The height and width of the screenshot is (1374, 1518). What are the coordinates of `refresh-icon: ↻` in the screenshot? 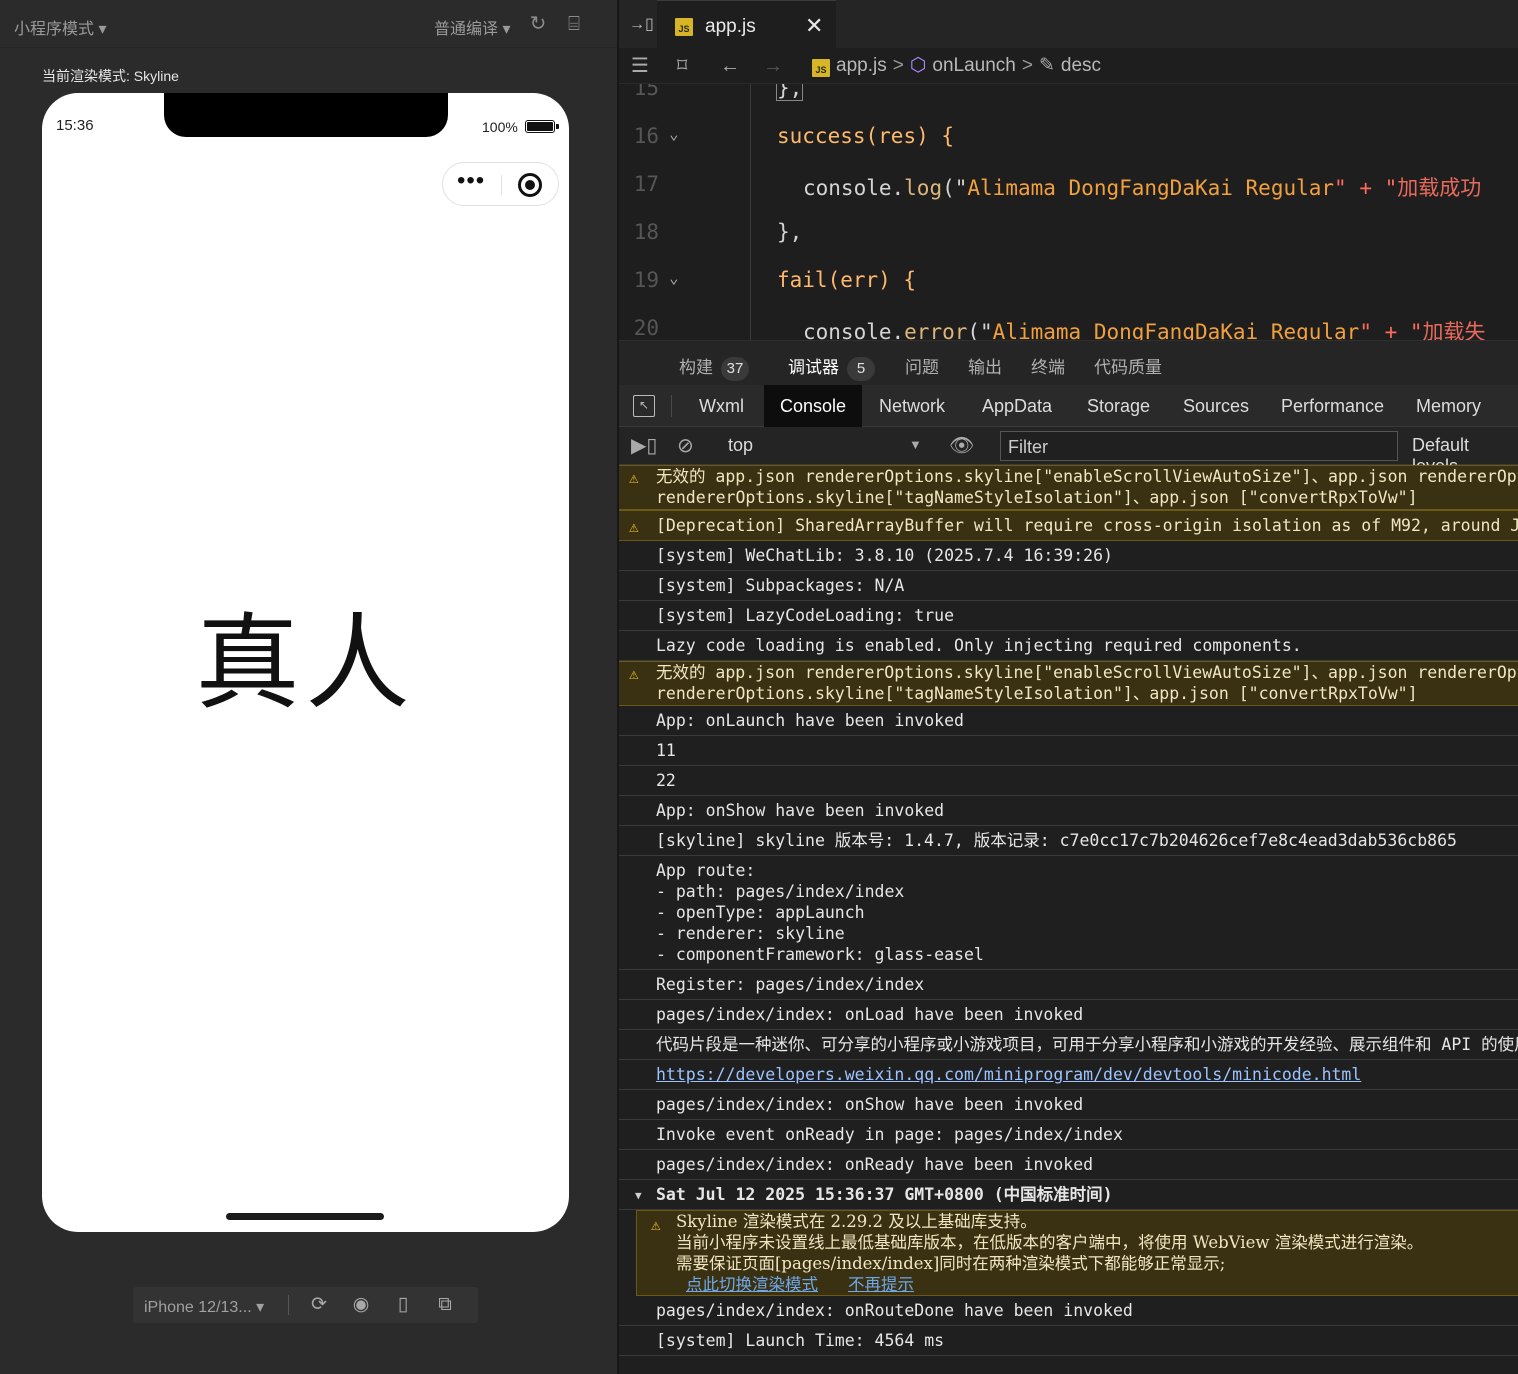 It's located at (538, 24).